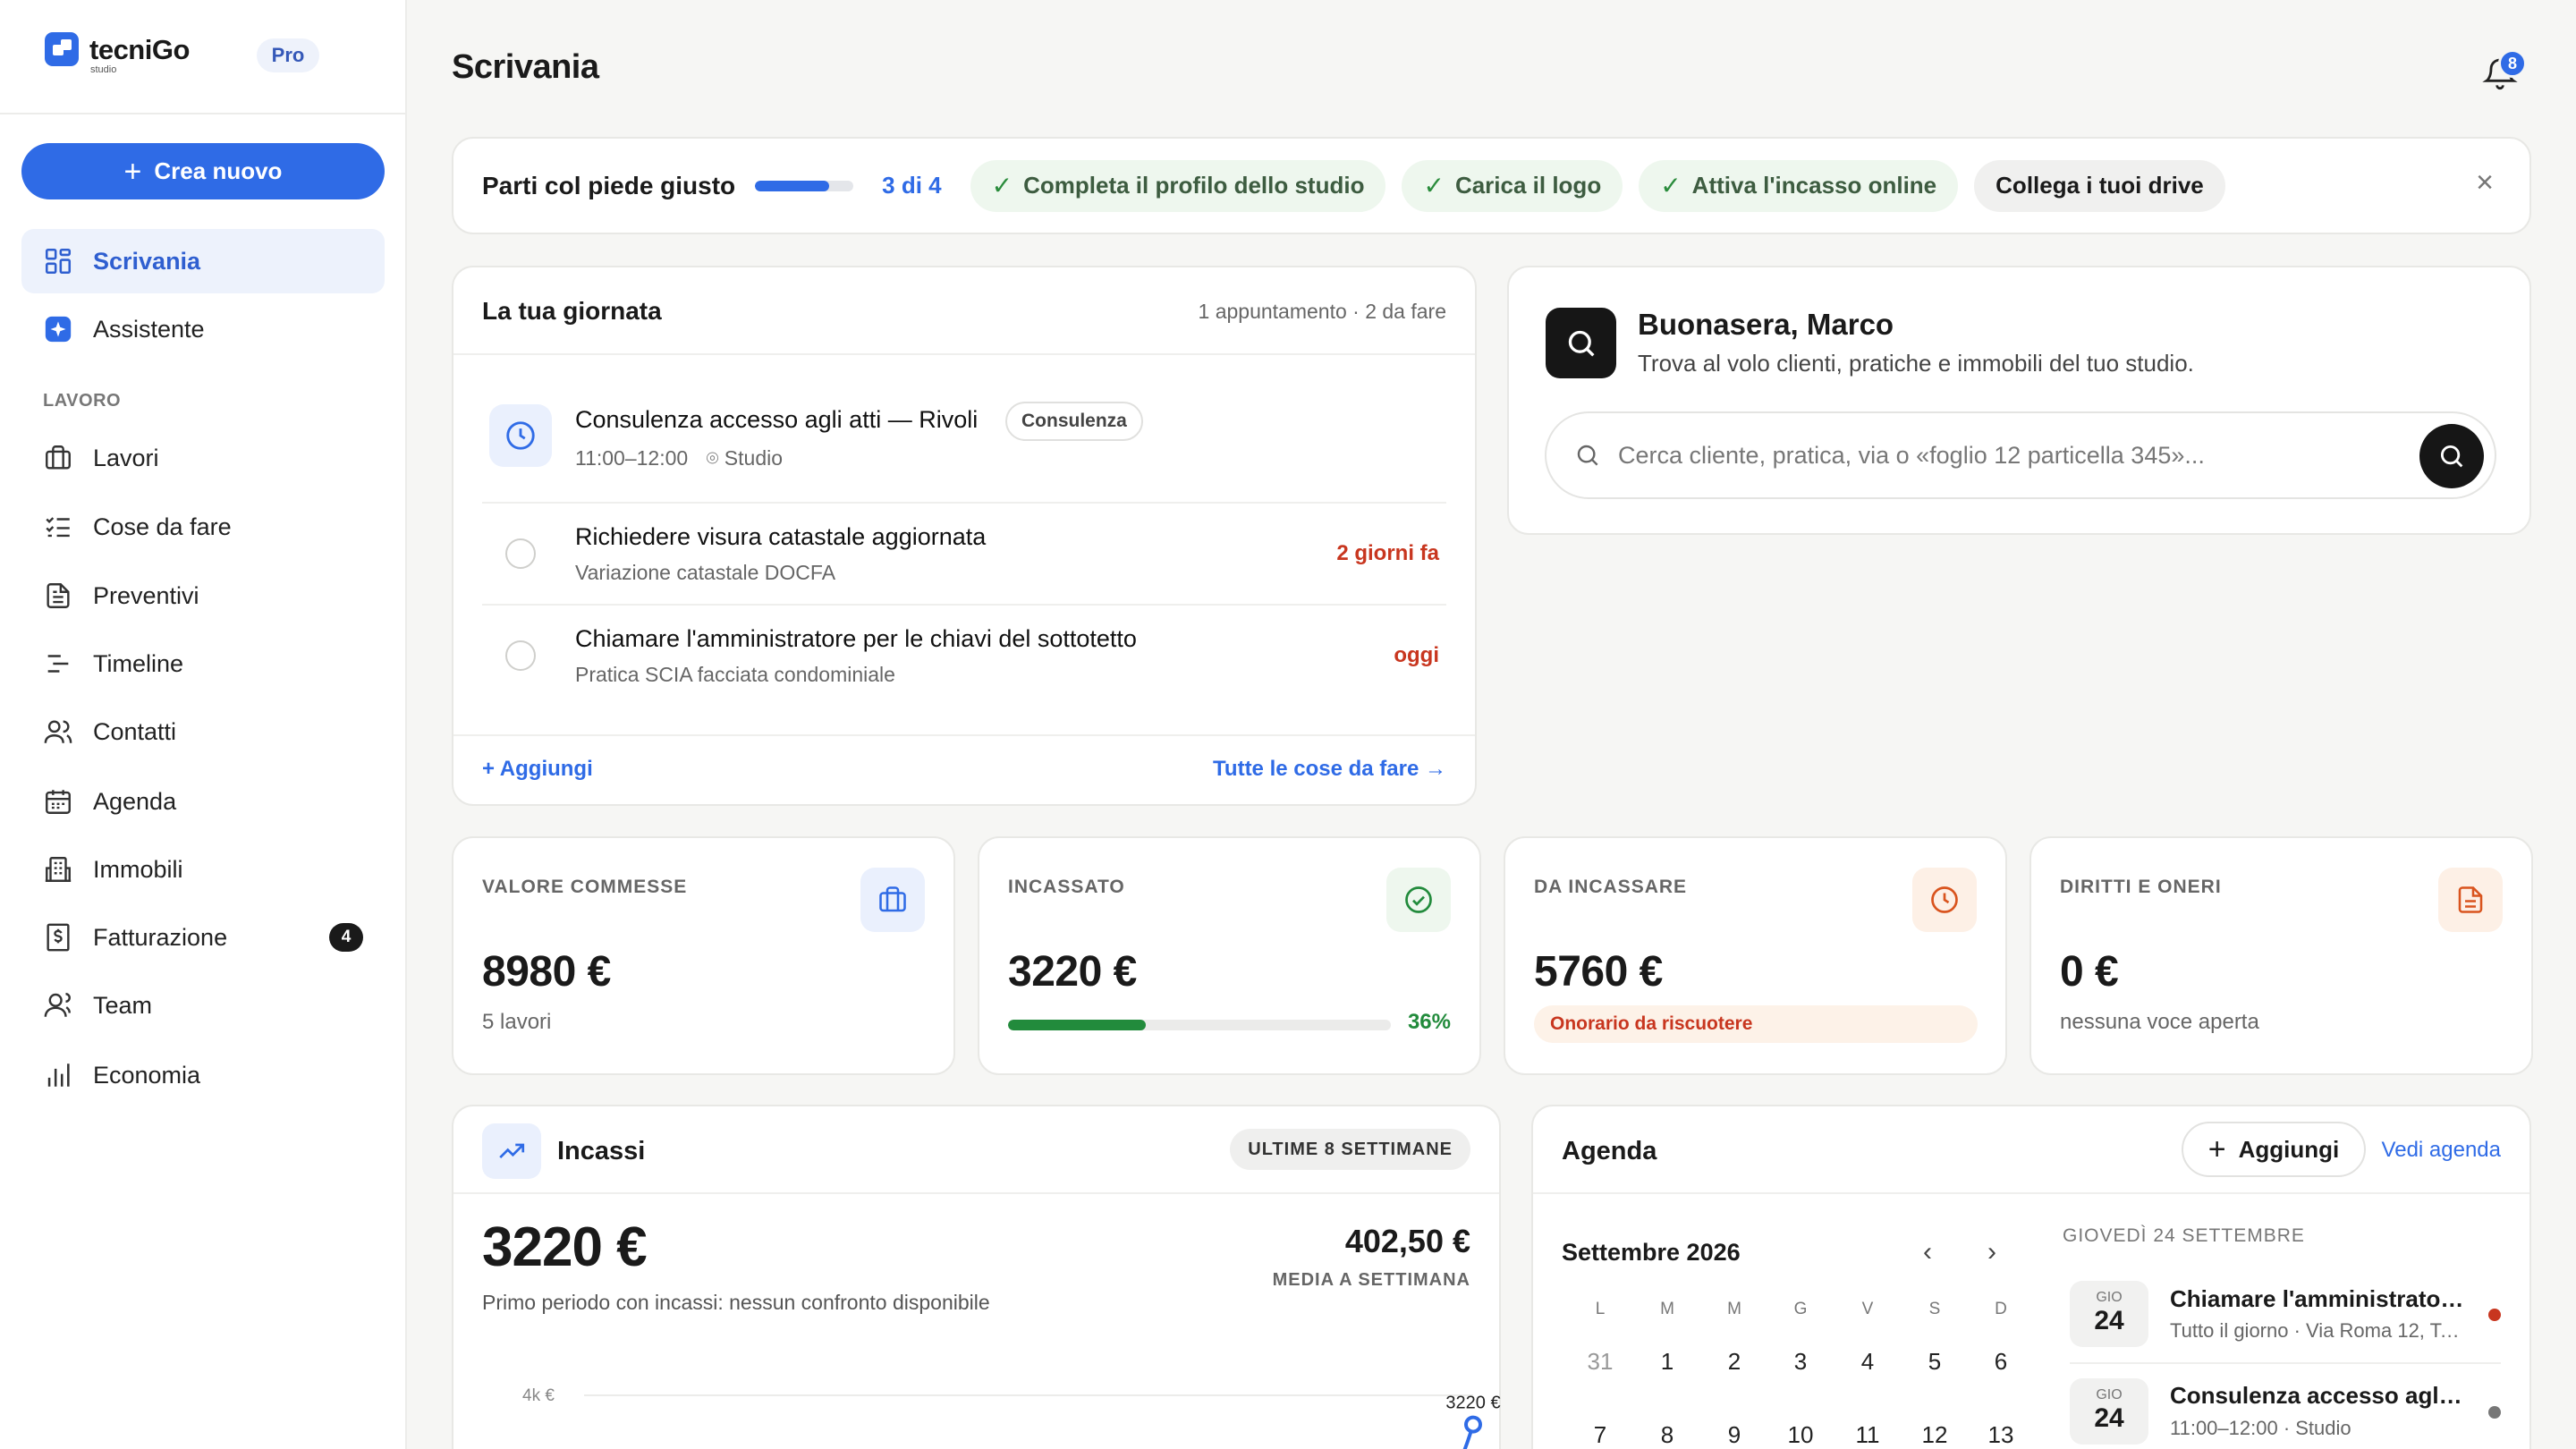 The width and height of the screenshot is (2576, 1449). What do you see at coordinates (1512, 185) in the screenshot?
I see `onboarding-step-logo: ✓ Carica il logo` at bounding box center [1512, 185].